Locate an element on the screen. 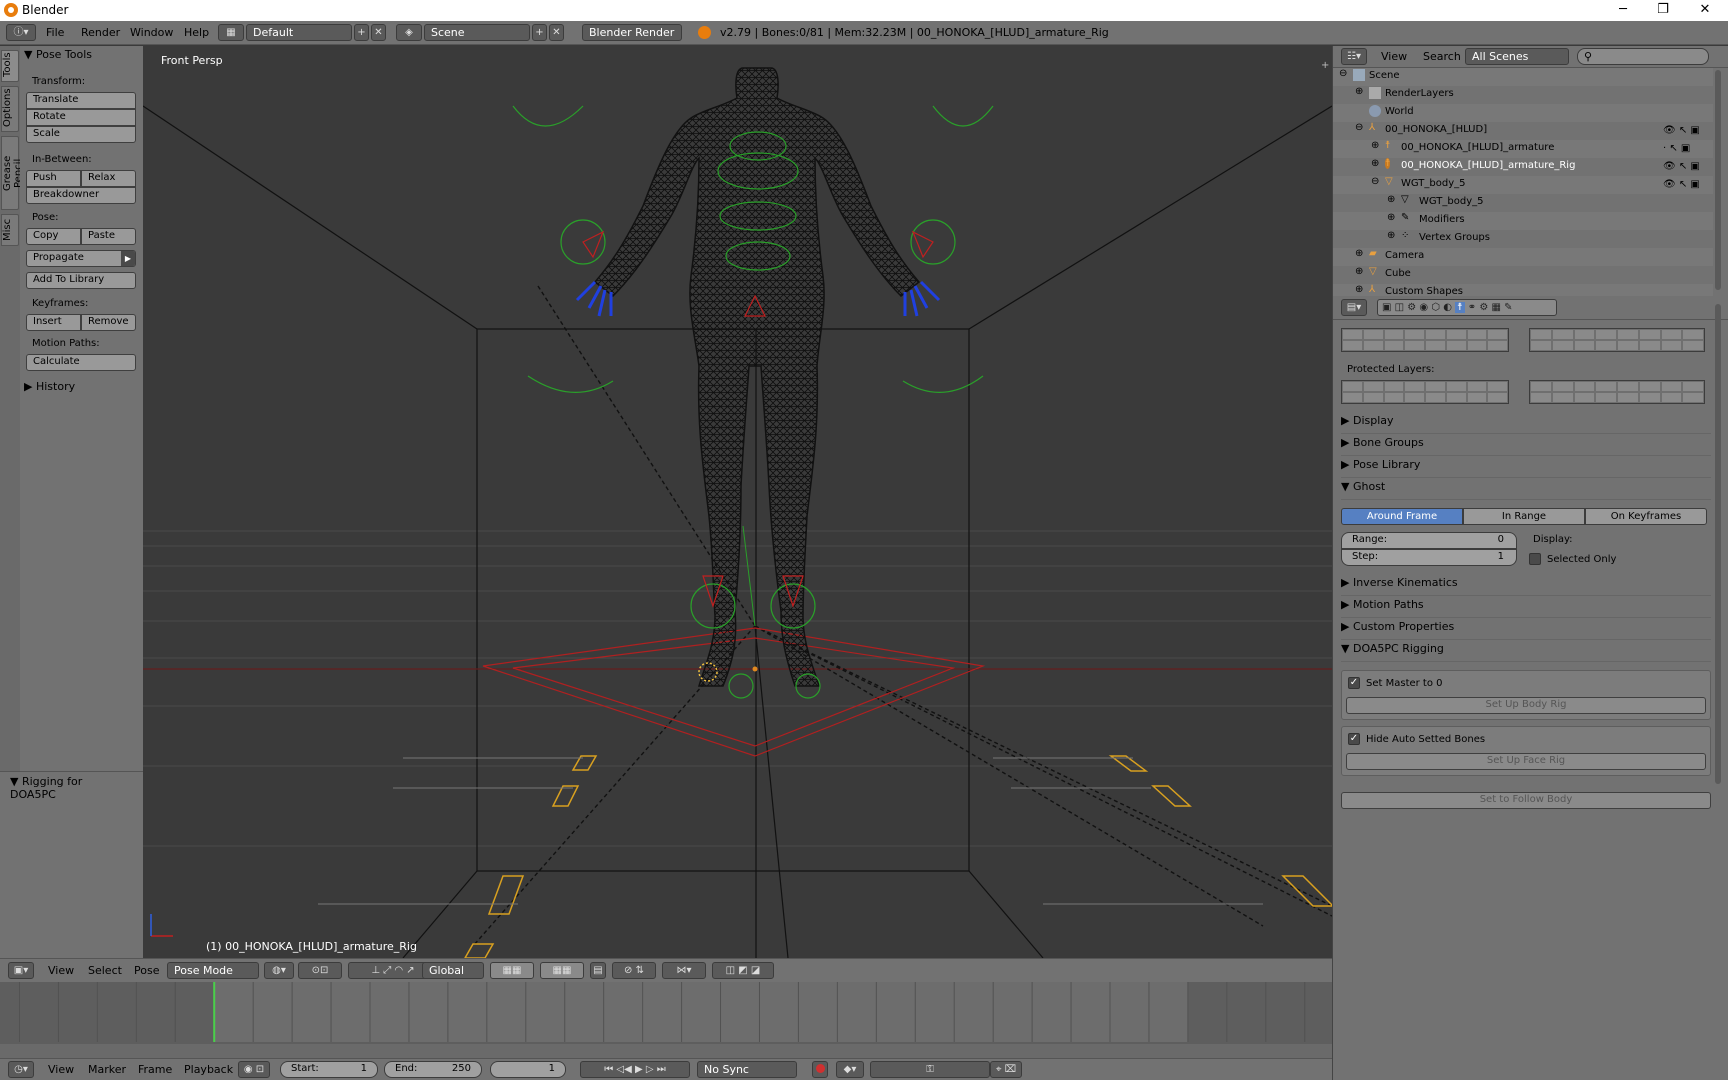 Image resolution: width=1728 pixels, height=1080 pixels. outliner-row-camera: ⊕ ▰ Camera is located at coordinates (1523, 257).